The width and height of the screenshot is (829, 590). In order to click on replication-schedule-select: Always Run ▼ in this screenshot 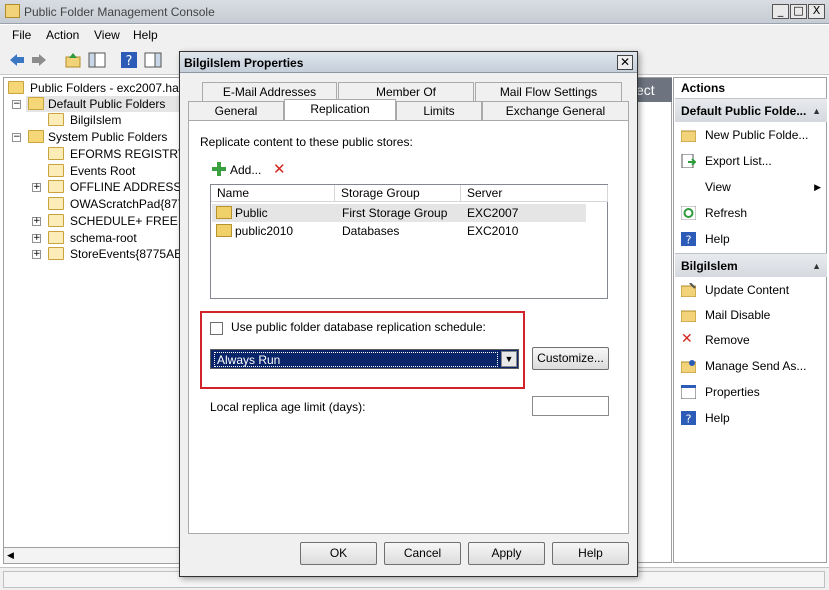, I will do `click(364, 359)`.